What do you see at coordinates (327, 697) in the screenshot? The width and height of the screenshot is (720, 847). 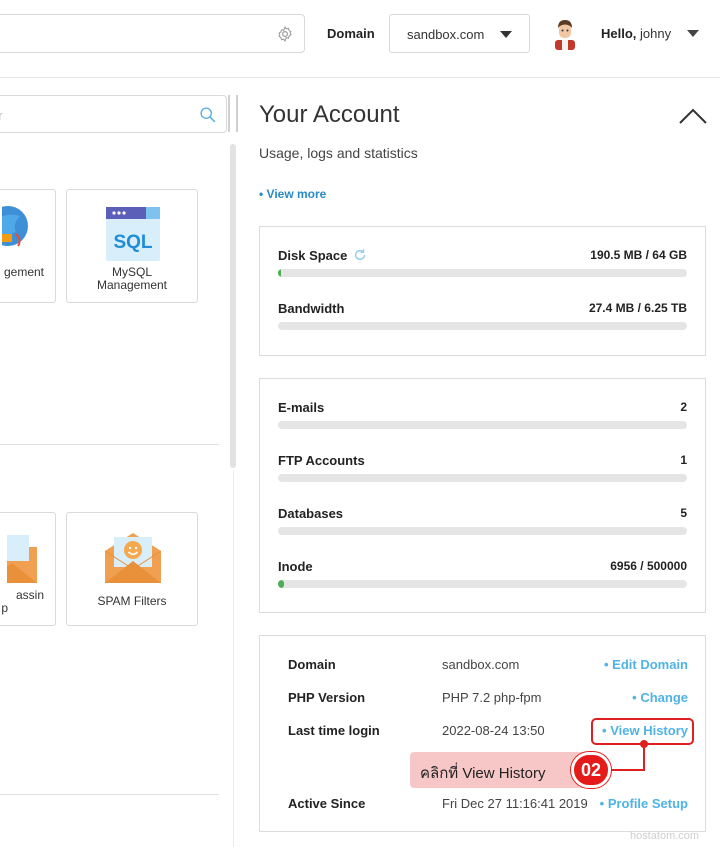 I see `info-key: PHP Version` at bounding box center [327, 697].